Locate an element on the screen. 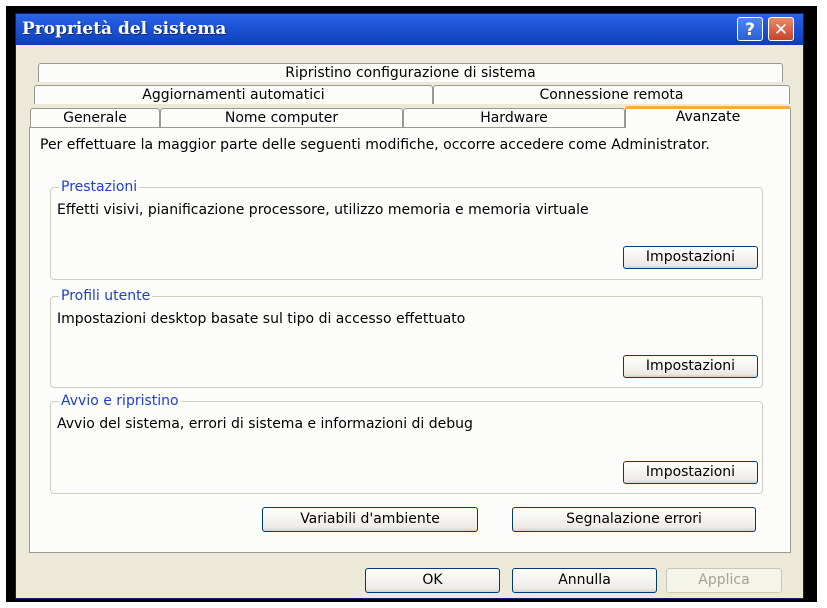  user-profiles-settings-button: Impostazioni is located at coordinates (690, 366).